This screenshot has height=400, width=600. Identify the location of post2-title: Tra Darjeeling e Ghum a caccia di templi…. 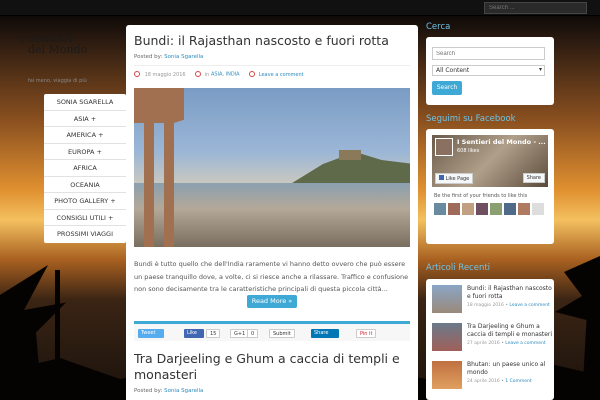
(274, 367).